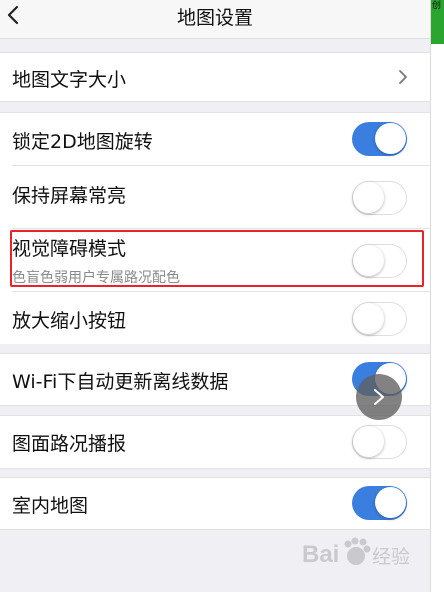 This screenshot has width=444, height=592. I want to click on svg-text: 经验, so click(391, 557).